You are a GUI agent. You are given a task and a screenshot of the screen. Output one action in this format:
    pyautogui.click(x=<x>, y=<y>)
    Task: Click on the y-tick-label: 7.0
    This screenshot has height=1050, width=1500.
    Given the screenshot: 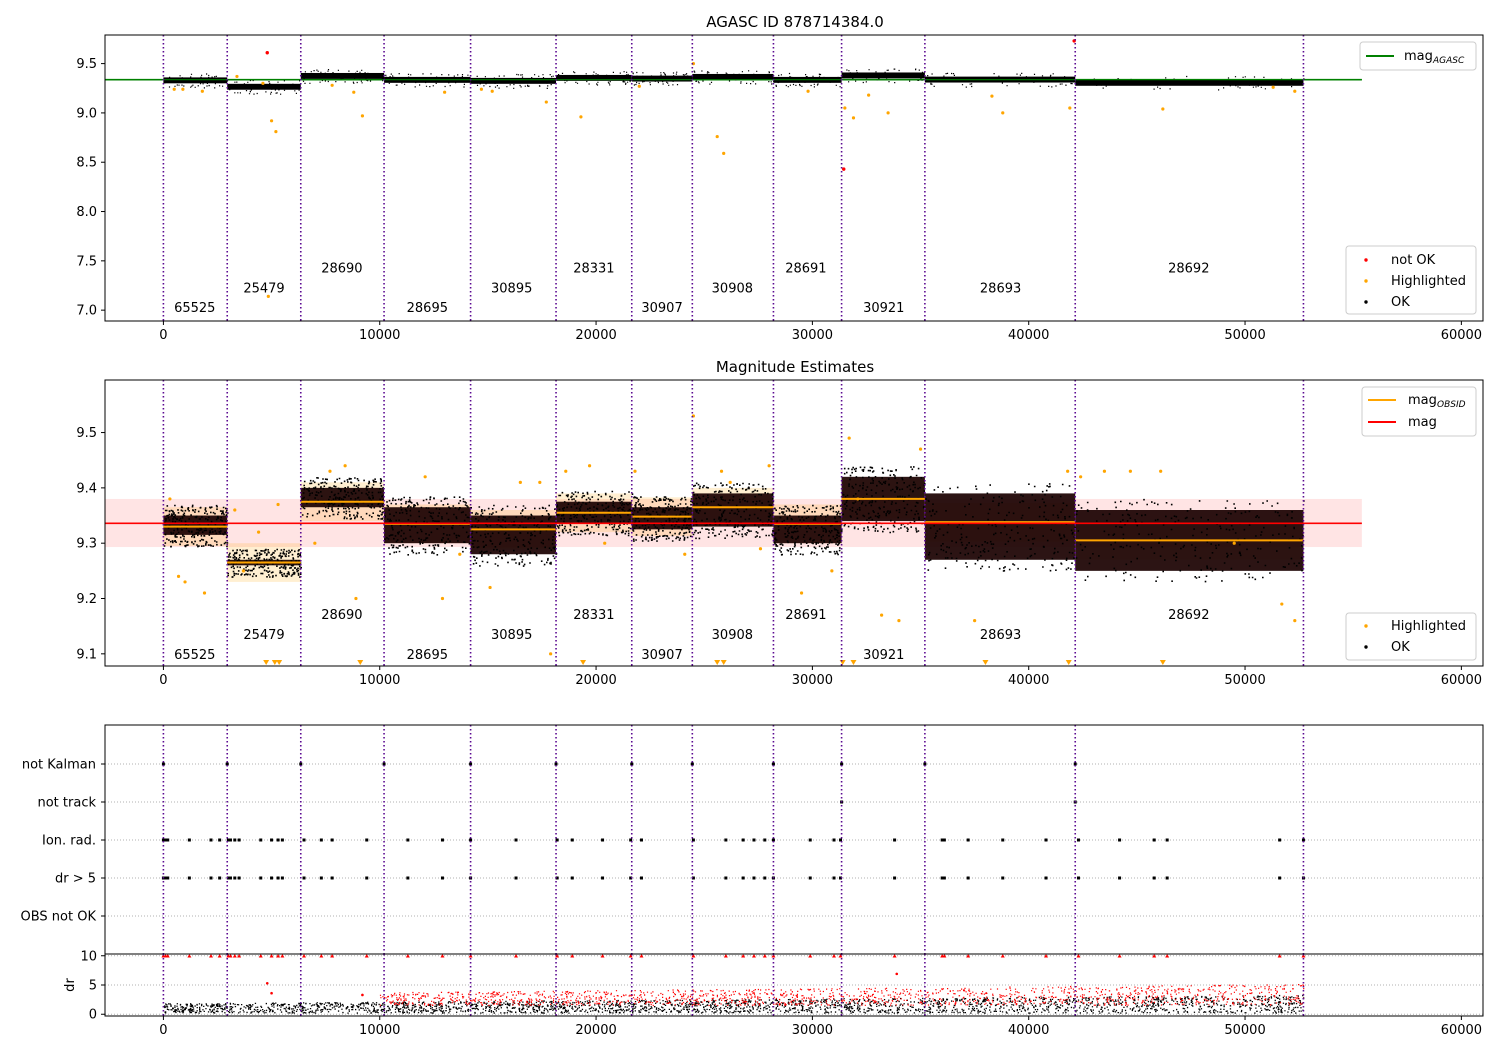 What is the action you would take?
    pyautogui.click(x=86, y=311)
    